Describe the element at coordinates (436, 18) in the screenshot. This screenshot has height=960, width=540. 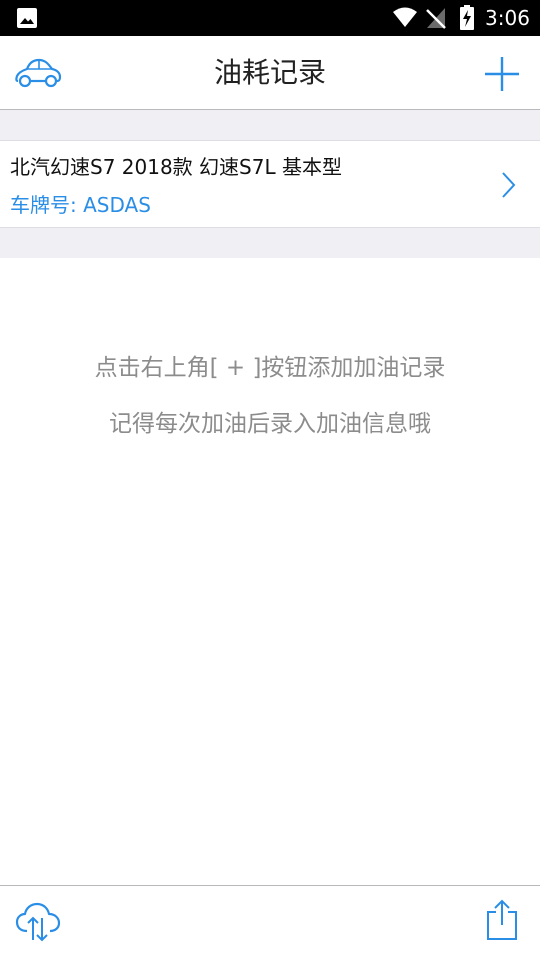
I see `signal-off-icon` at that location.